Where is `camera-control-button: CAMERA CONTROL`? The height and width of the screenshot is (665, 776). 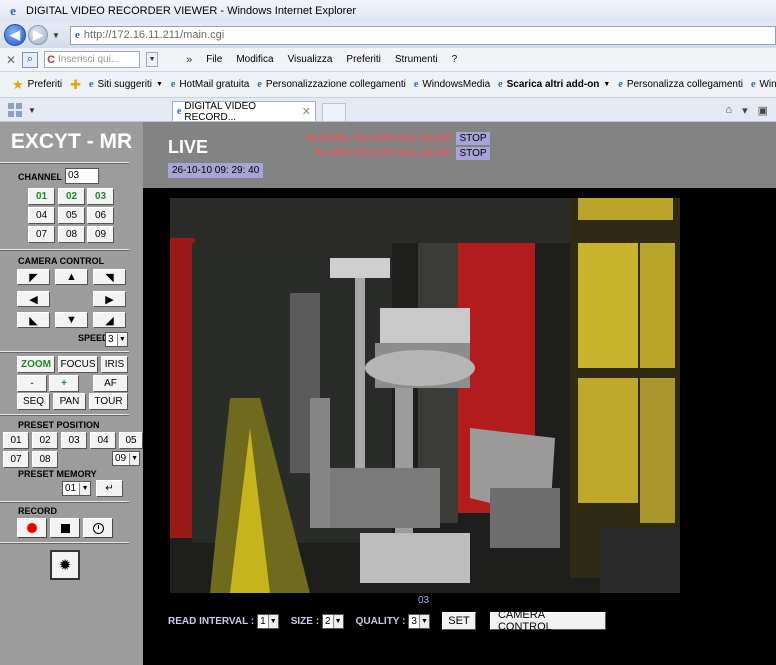 camera-control-button: CAMERA CONTROL is located at coordinates (547, 621).